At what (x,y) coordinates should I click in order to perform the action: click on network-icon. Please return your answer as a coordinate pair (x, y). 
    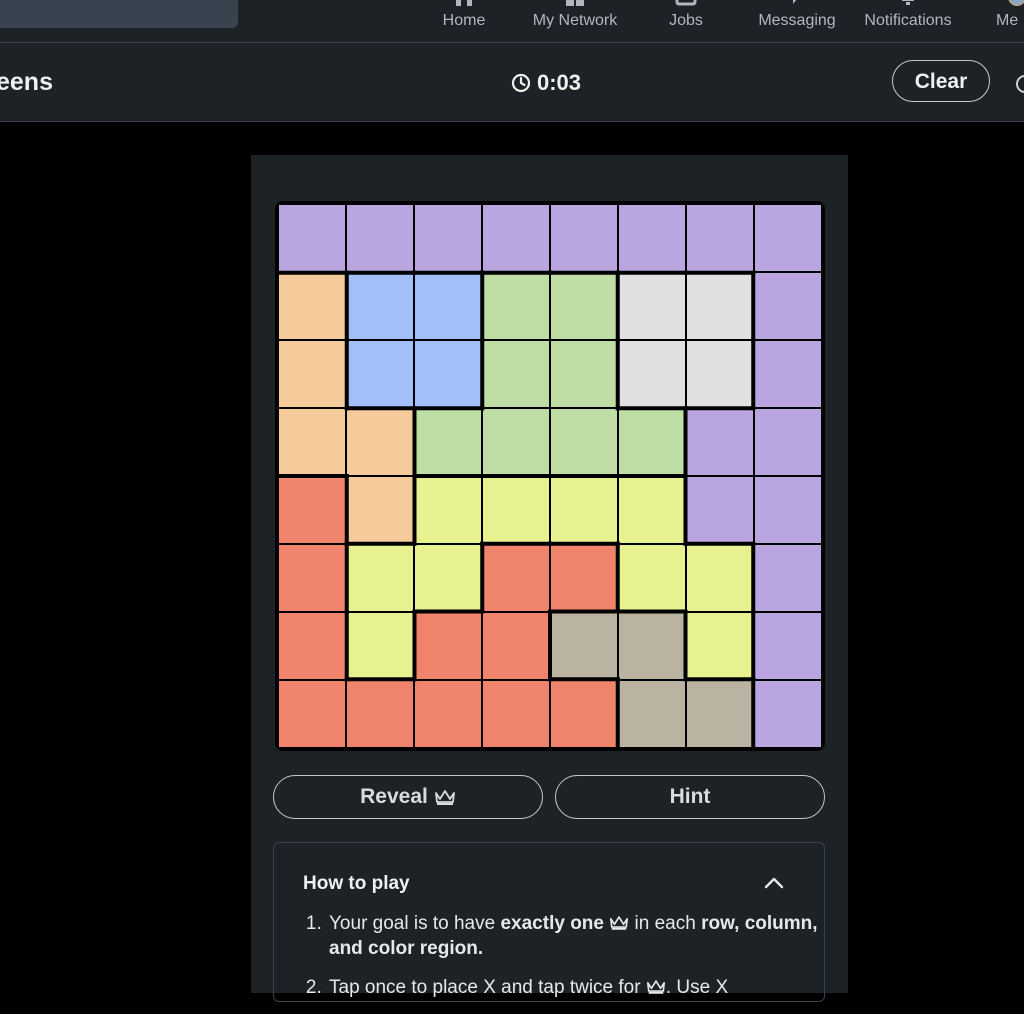
    Looking at the image, I should click on (575, 3).